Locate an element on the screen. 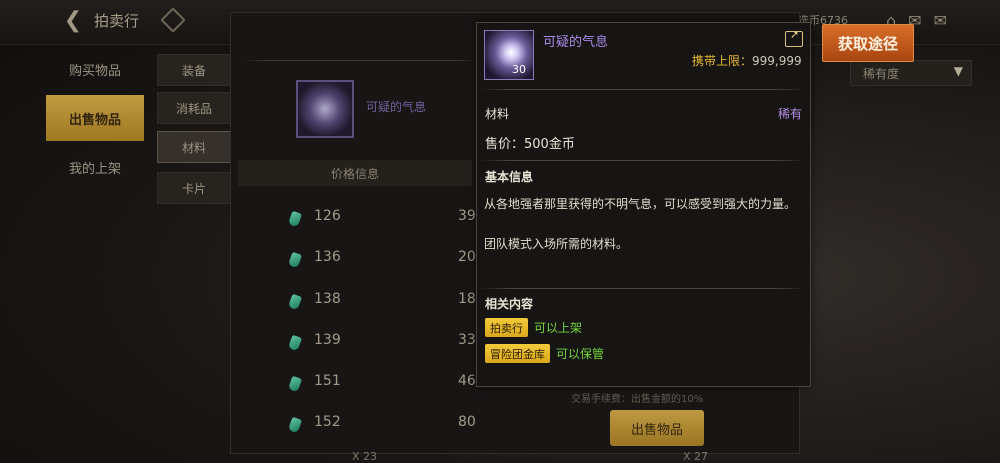  description-line: 团队模式入场所需的材料。 is located at coordinates (556, 244).